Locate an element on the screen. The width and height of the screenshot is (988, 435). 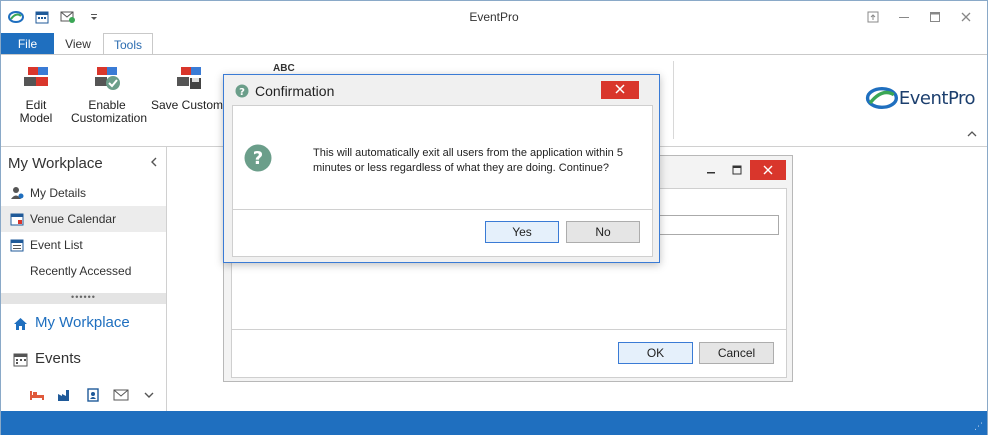
save-customization-icon is located at coordinates (189, 78).